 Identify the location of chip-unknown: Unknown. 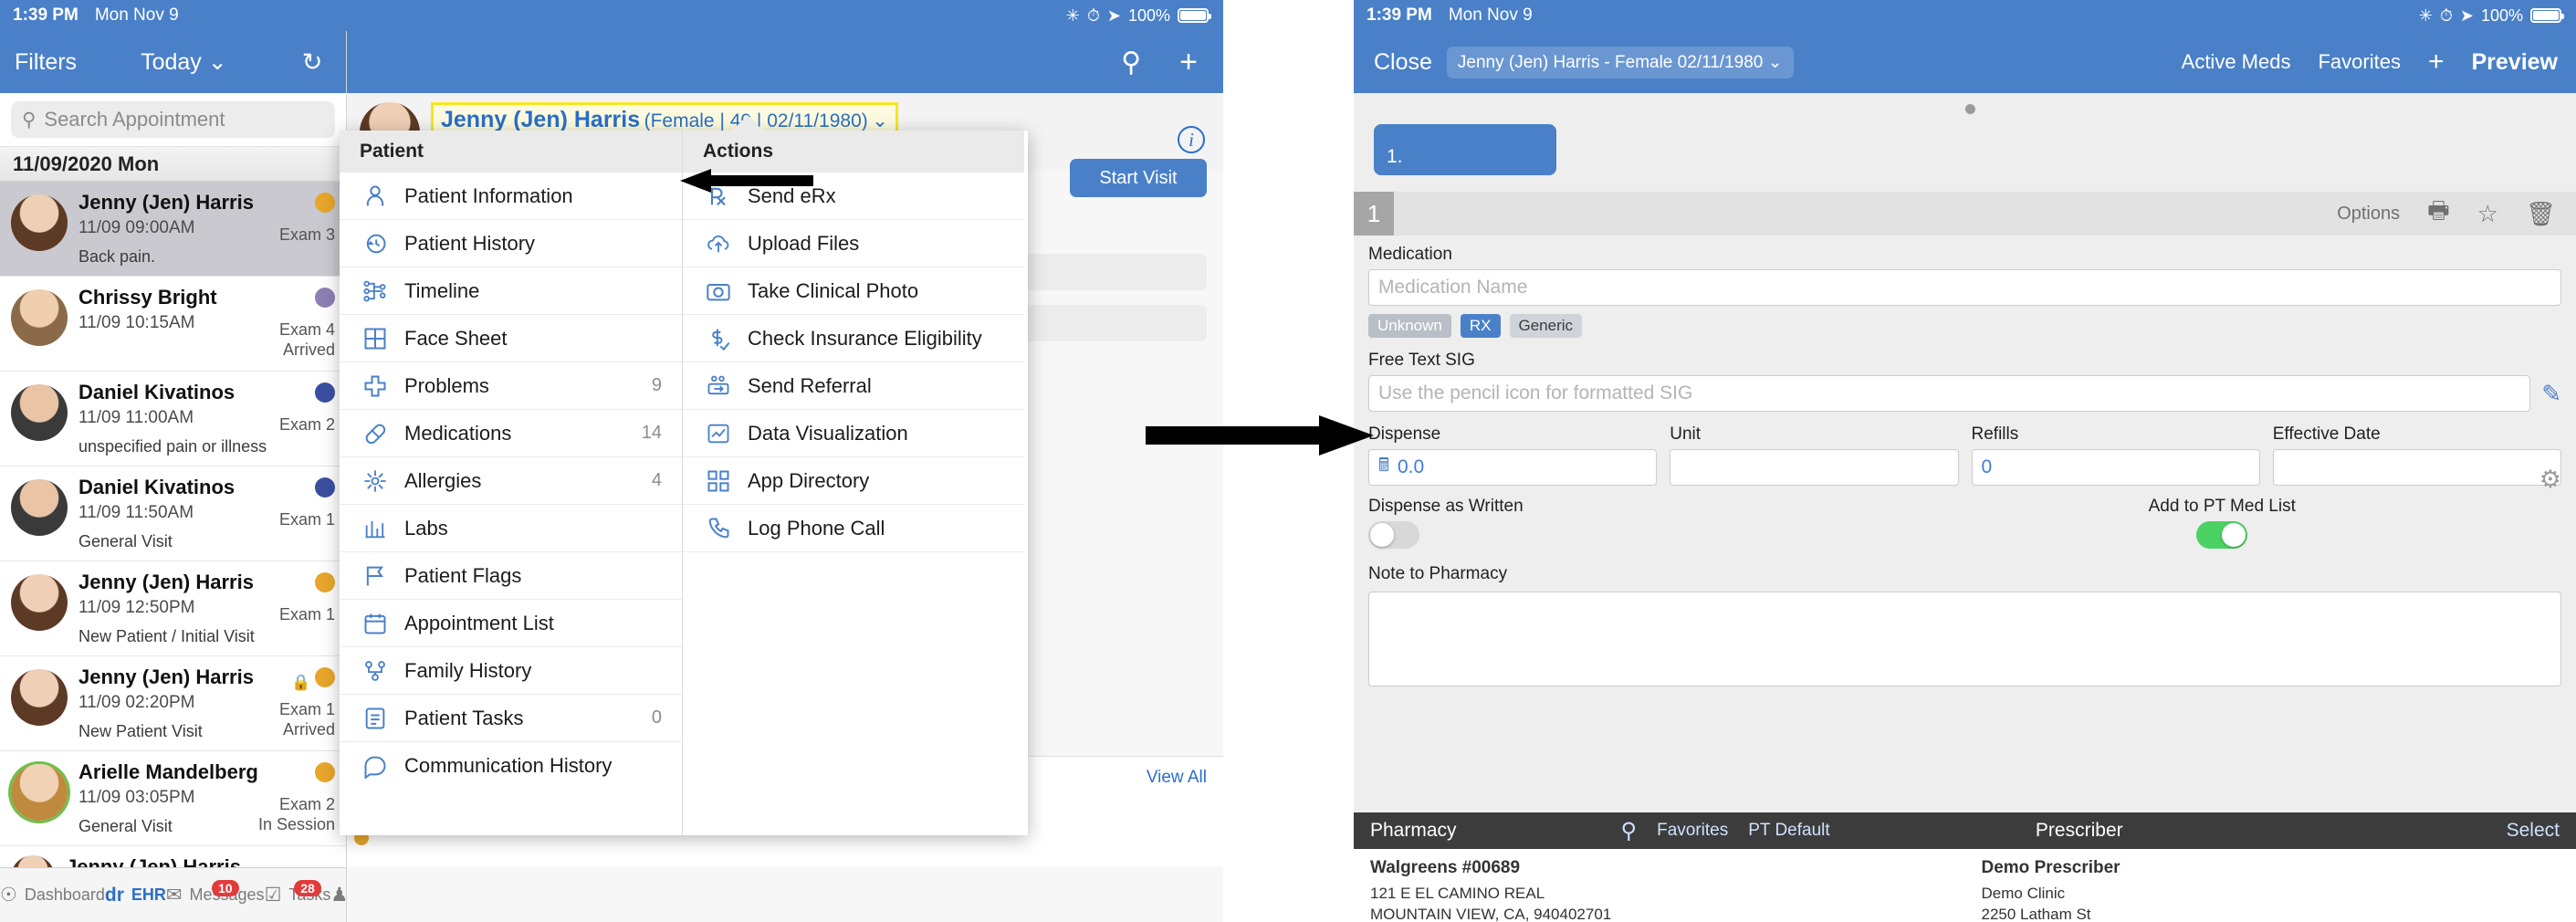
(1410, 326).